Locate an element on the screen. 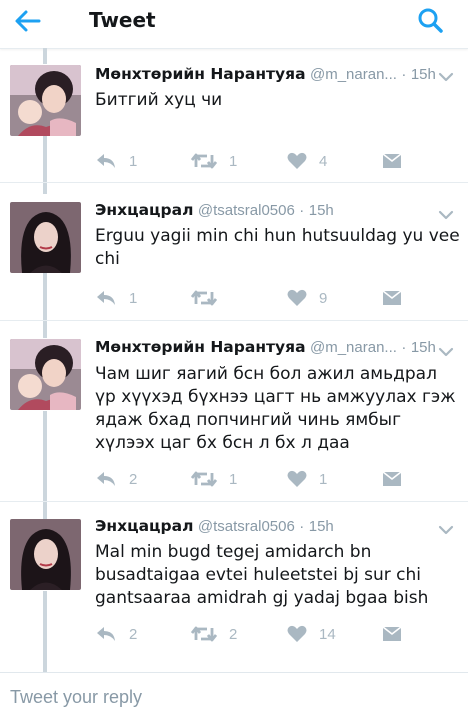  like-count: 4 is located at coordinates (323, 161).